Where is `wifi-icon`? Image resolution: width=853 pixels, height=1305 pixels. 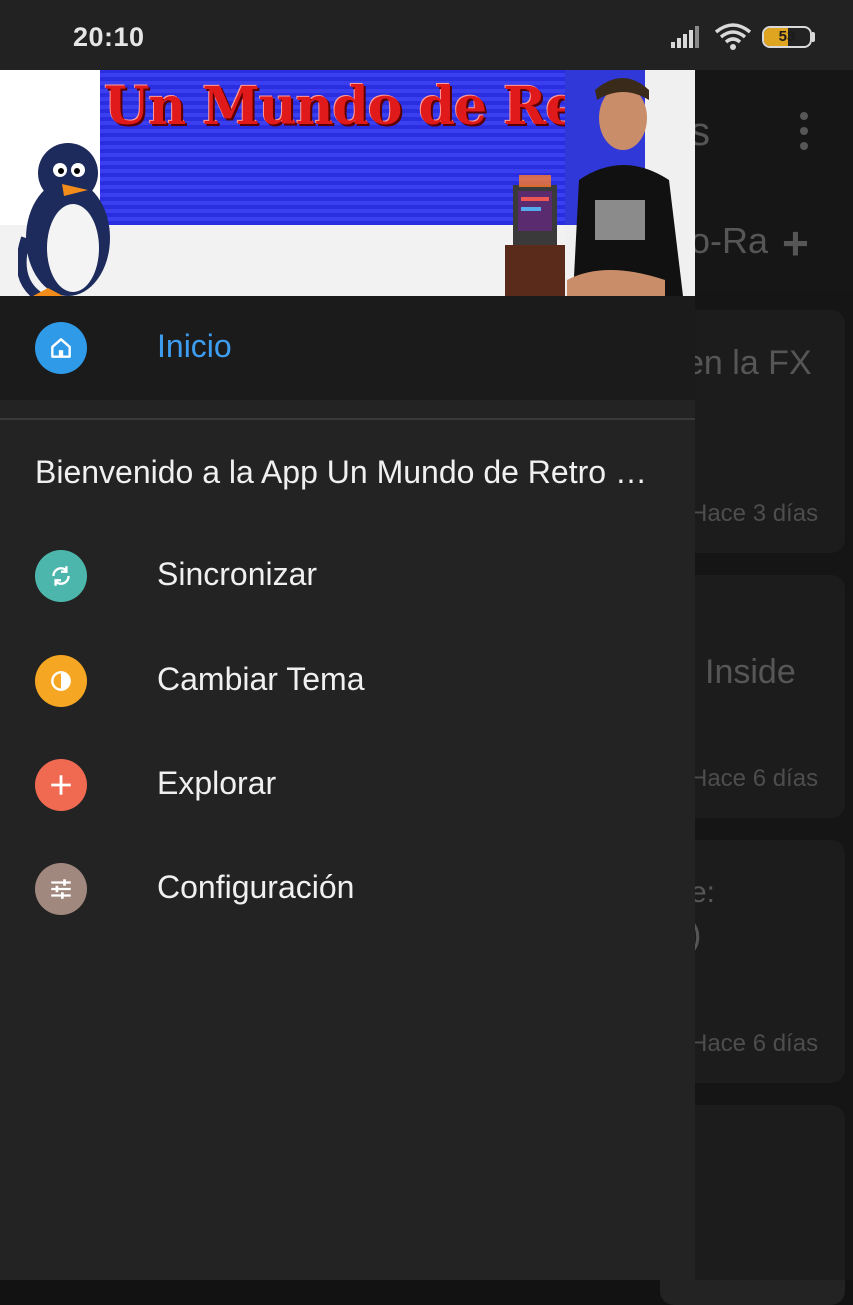 wifi-icon is located at coordinates (733, 36).